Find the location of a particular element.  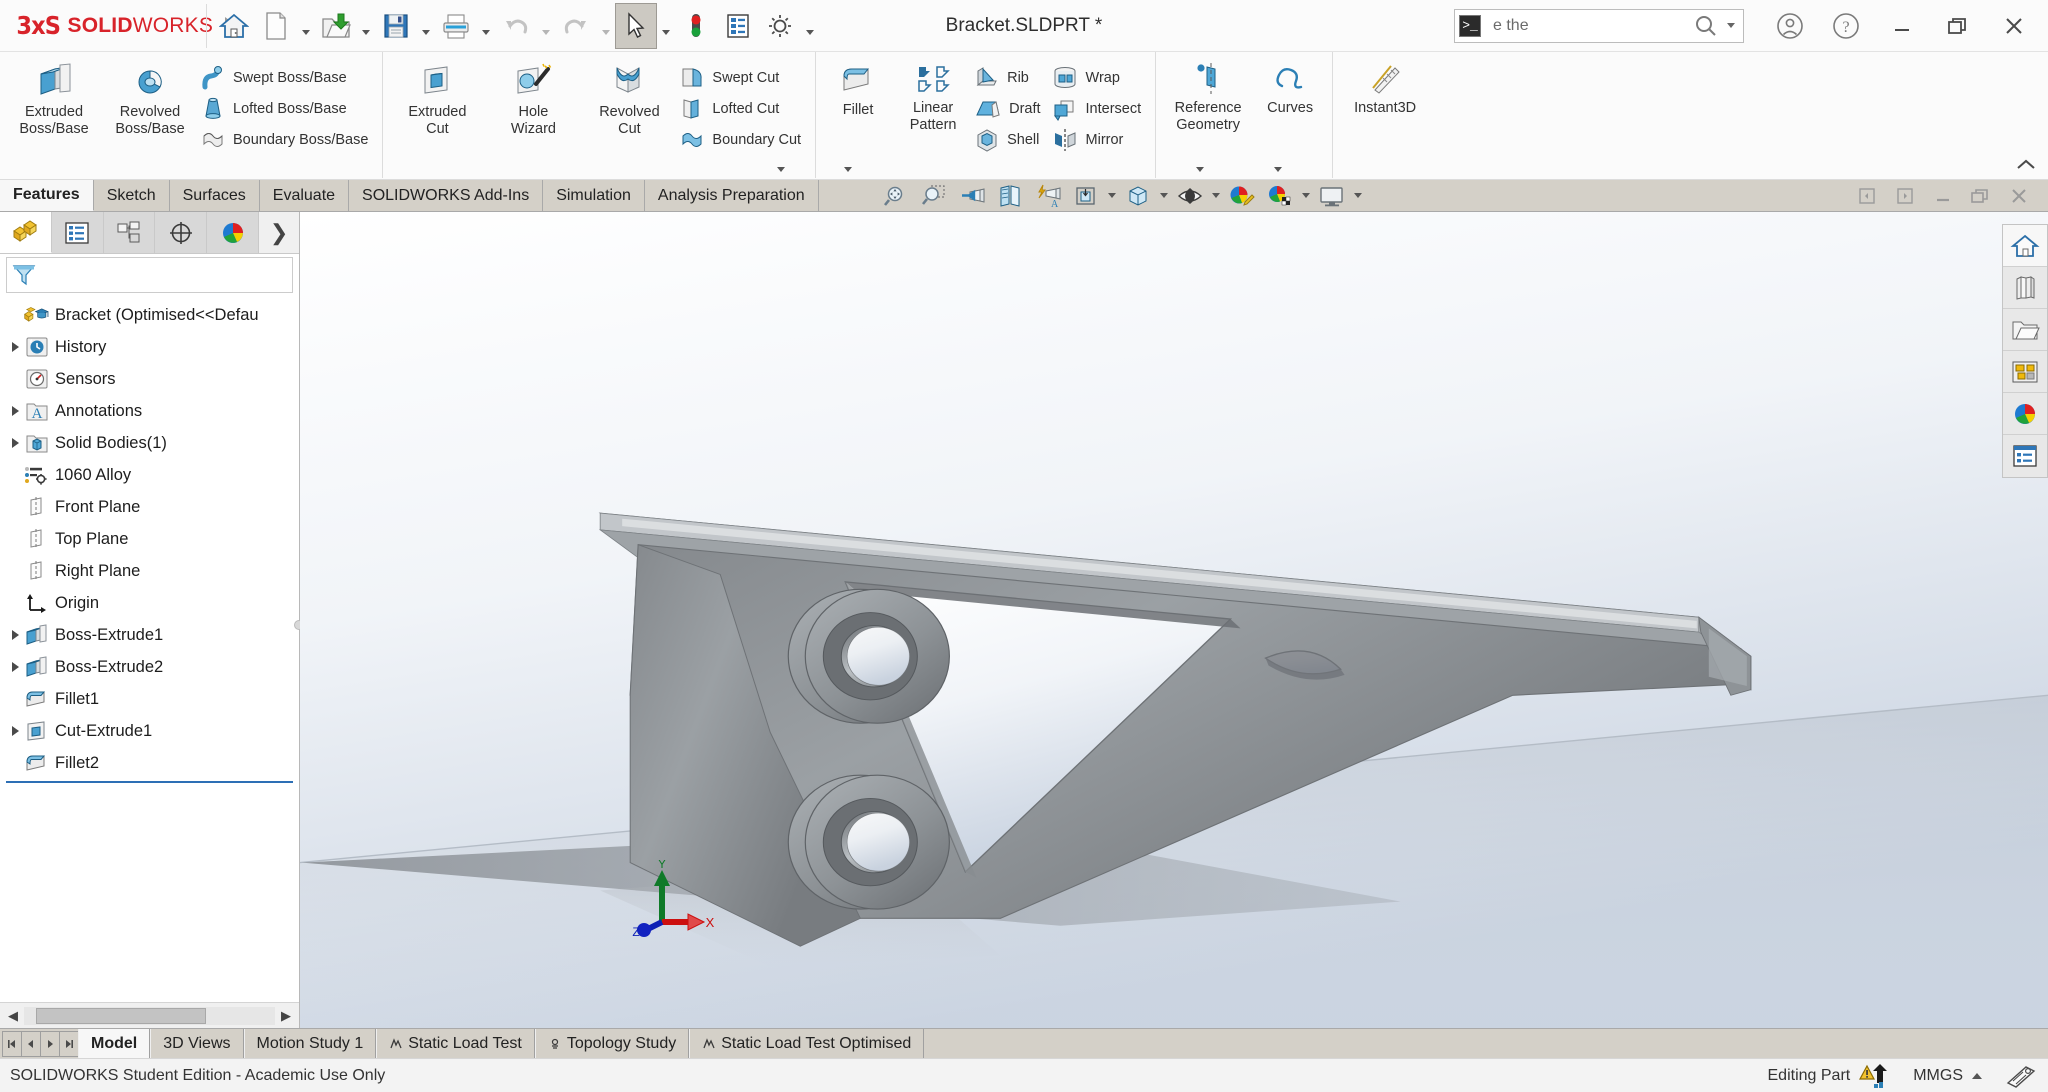

close-doc-icon is located at coordinates (2019, 196).